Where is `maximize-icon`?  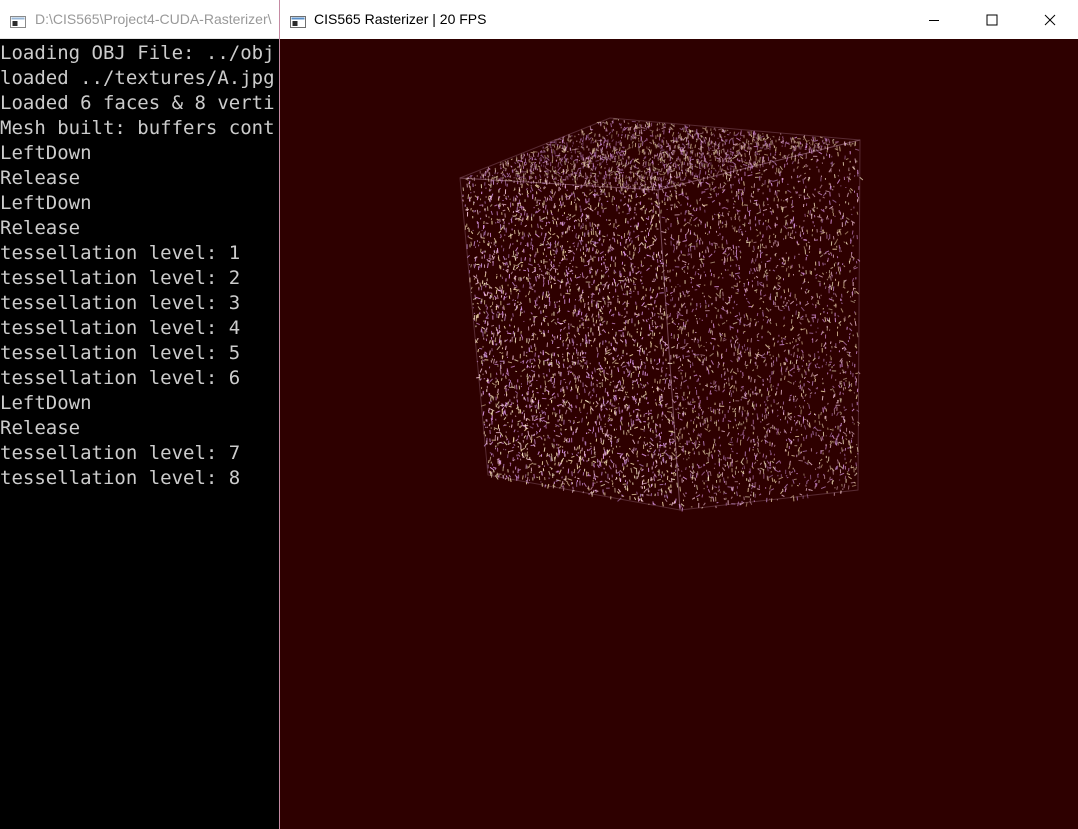 maximize-icon is located at coordinates (992, 20).